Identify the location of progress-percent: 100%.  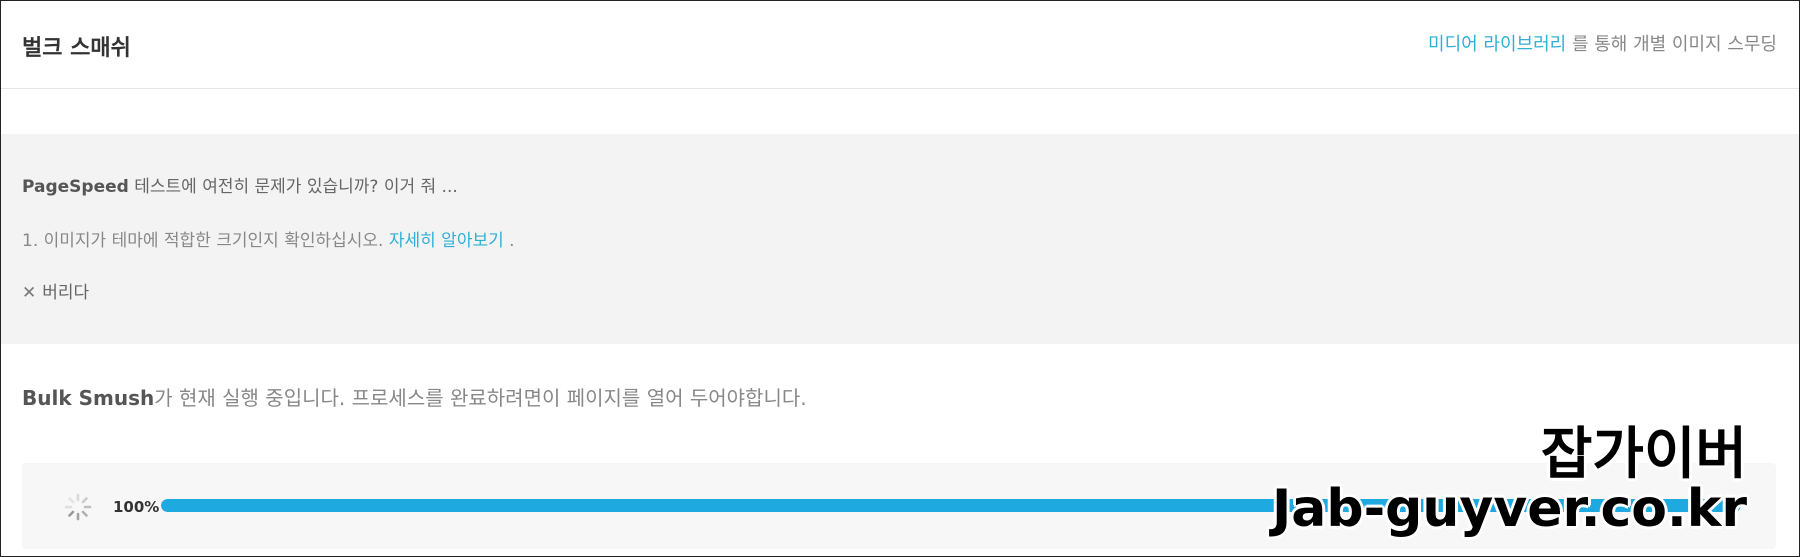
(136, 507).